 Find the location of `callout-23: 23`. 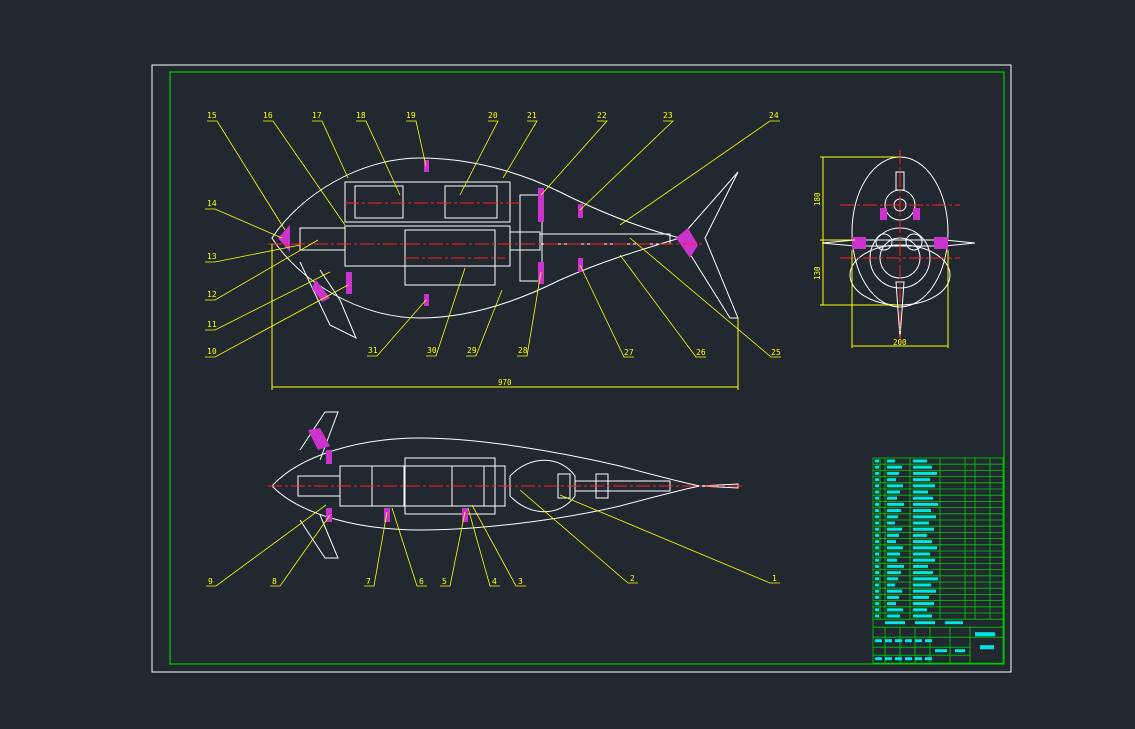

callout-23: 23 is located at coordinates (668, 115).